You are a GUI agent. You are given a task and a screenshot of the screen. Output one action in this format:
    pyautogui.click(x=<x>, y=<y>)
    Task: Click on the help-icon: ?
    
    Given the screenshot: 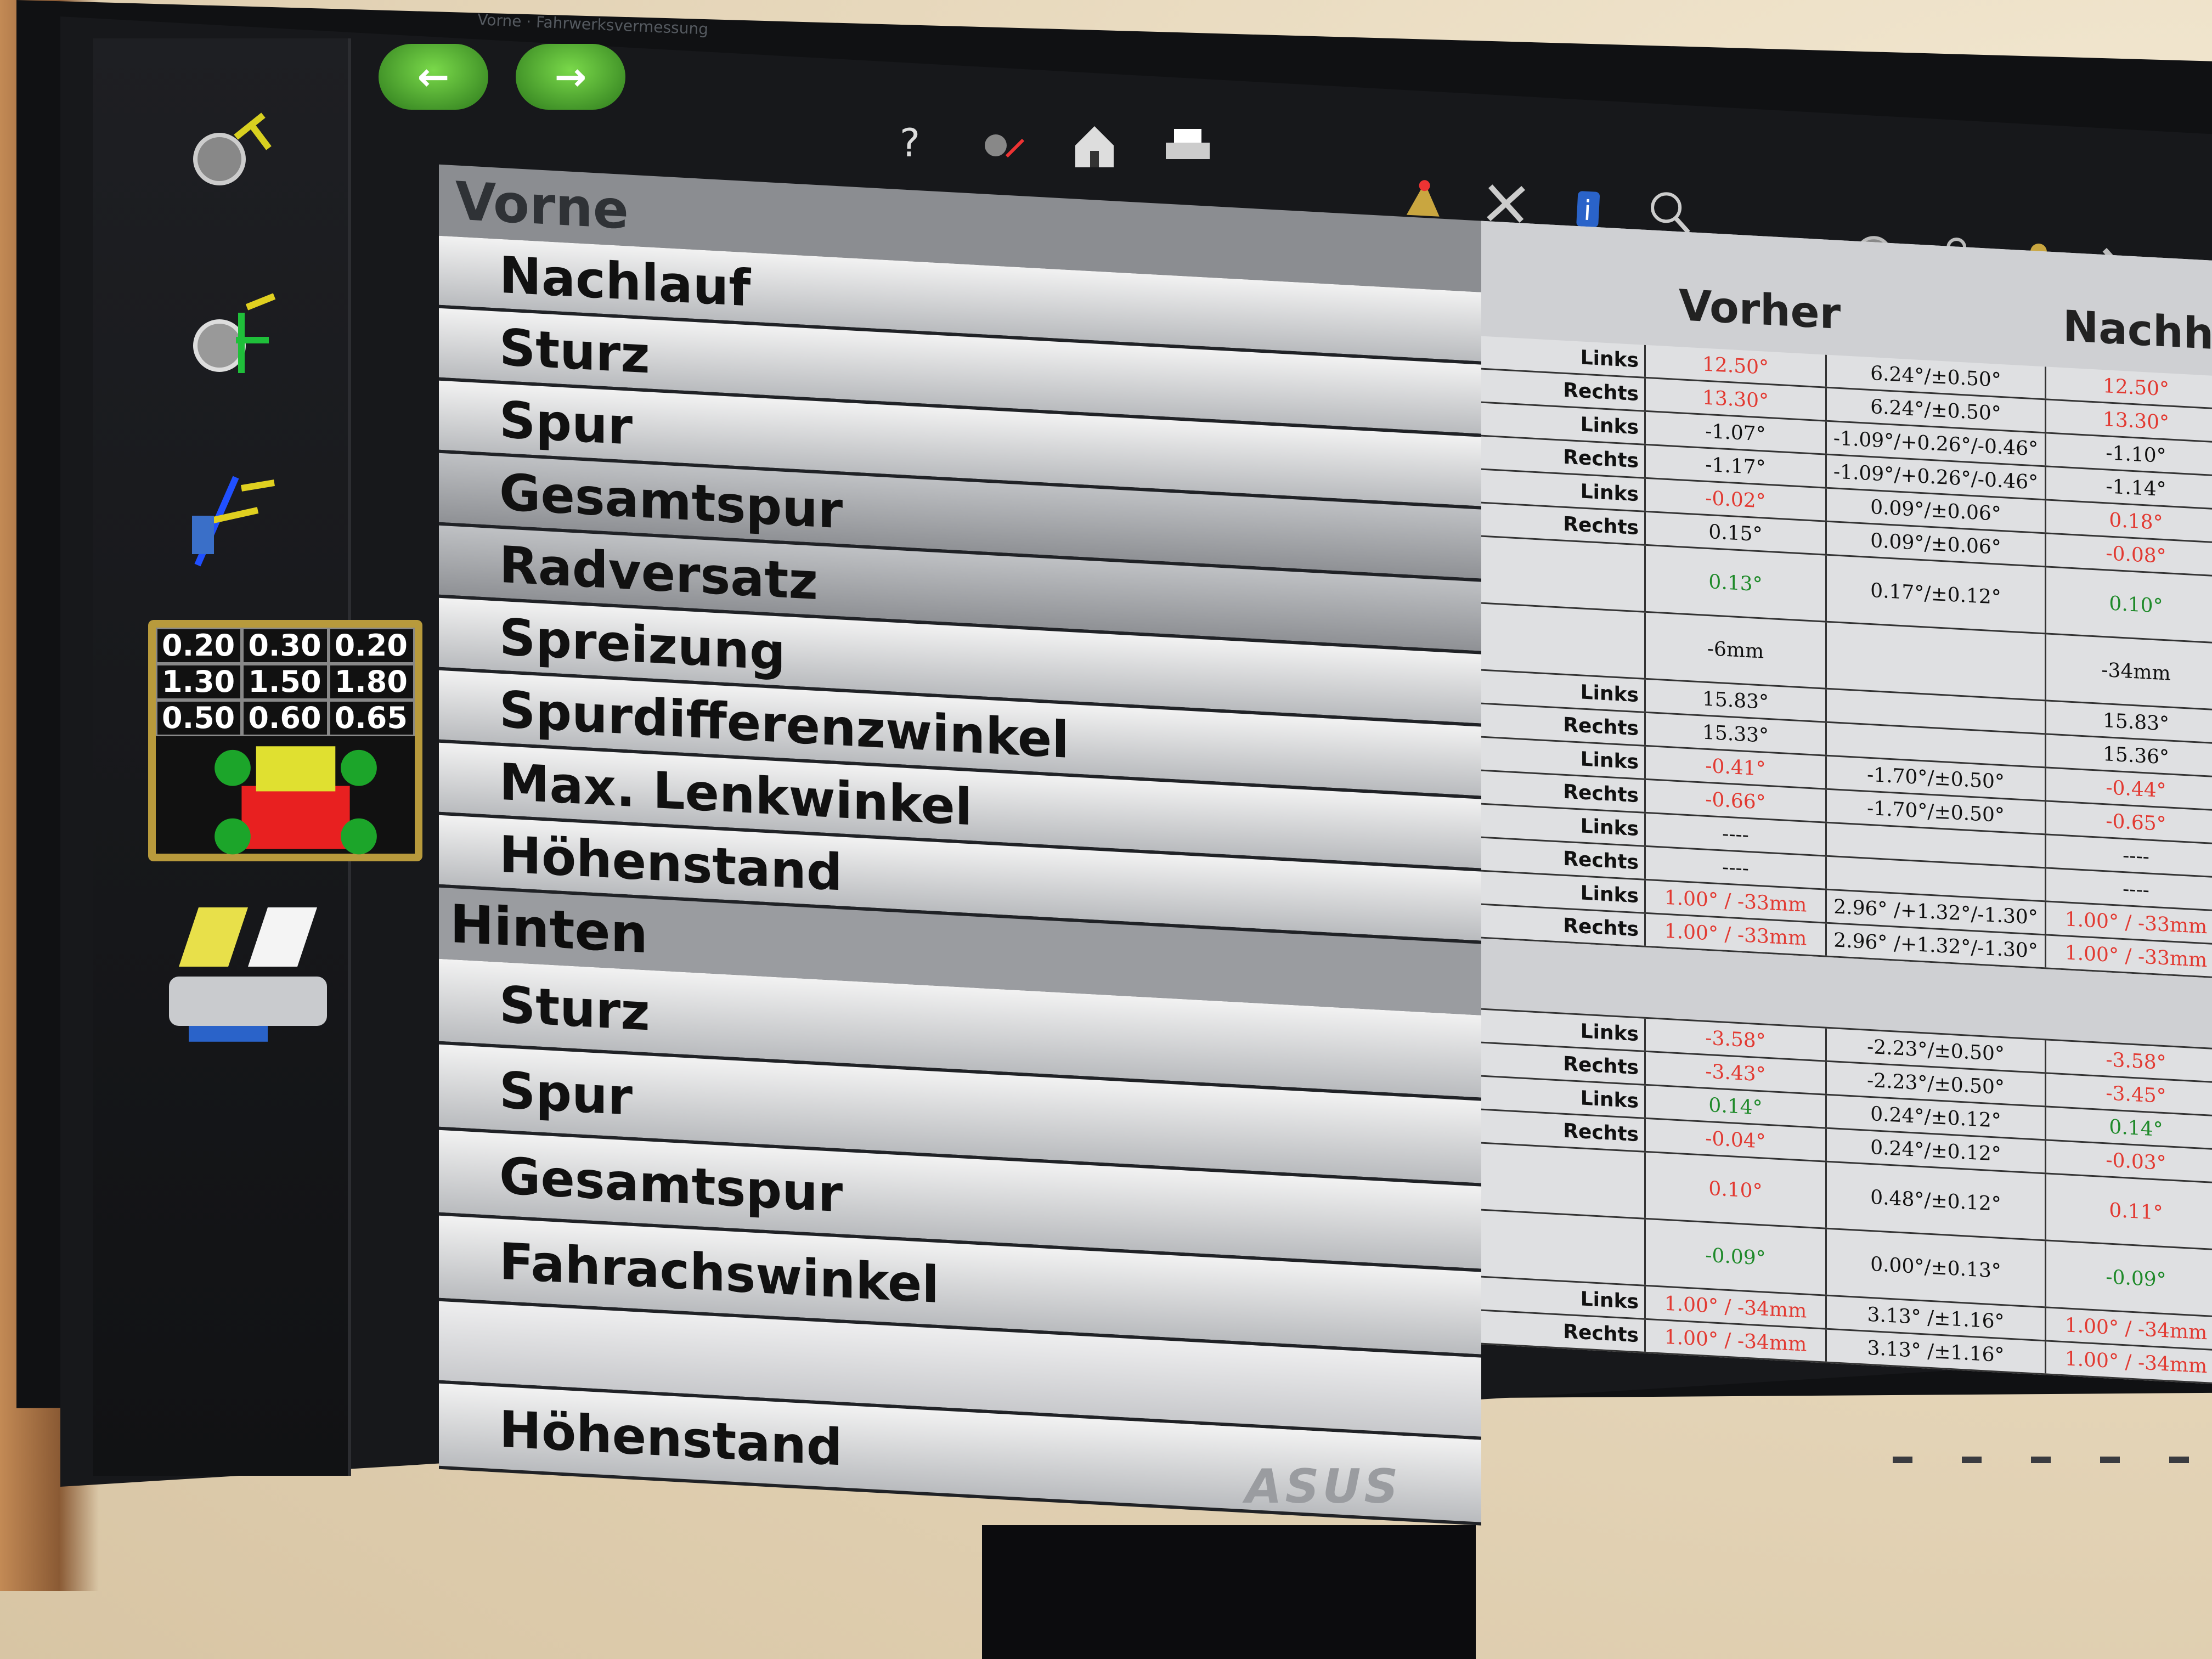 What is the action you would take?
    pyautogui.click(x=910, y=143)
    